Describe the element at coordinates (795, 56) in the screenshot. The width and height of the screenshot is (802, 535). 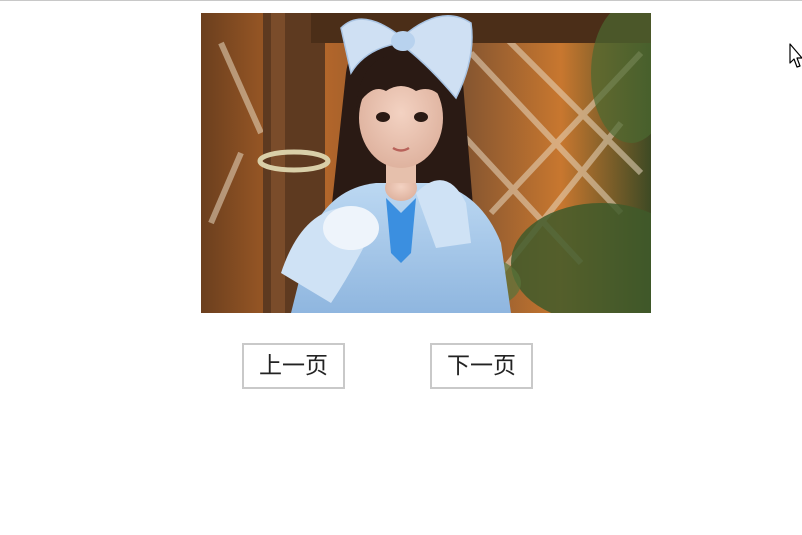
I see `mouse-pointer-icon` at that location.